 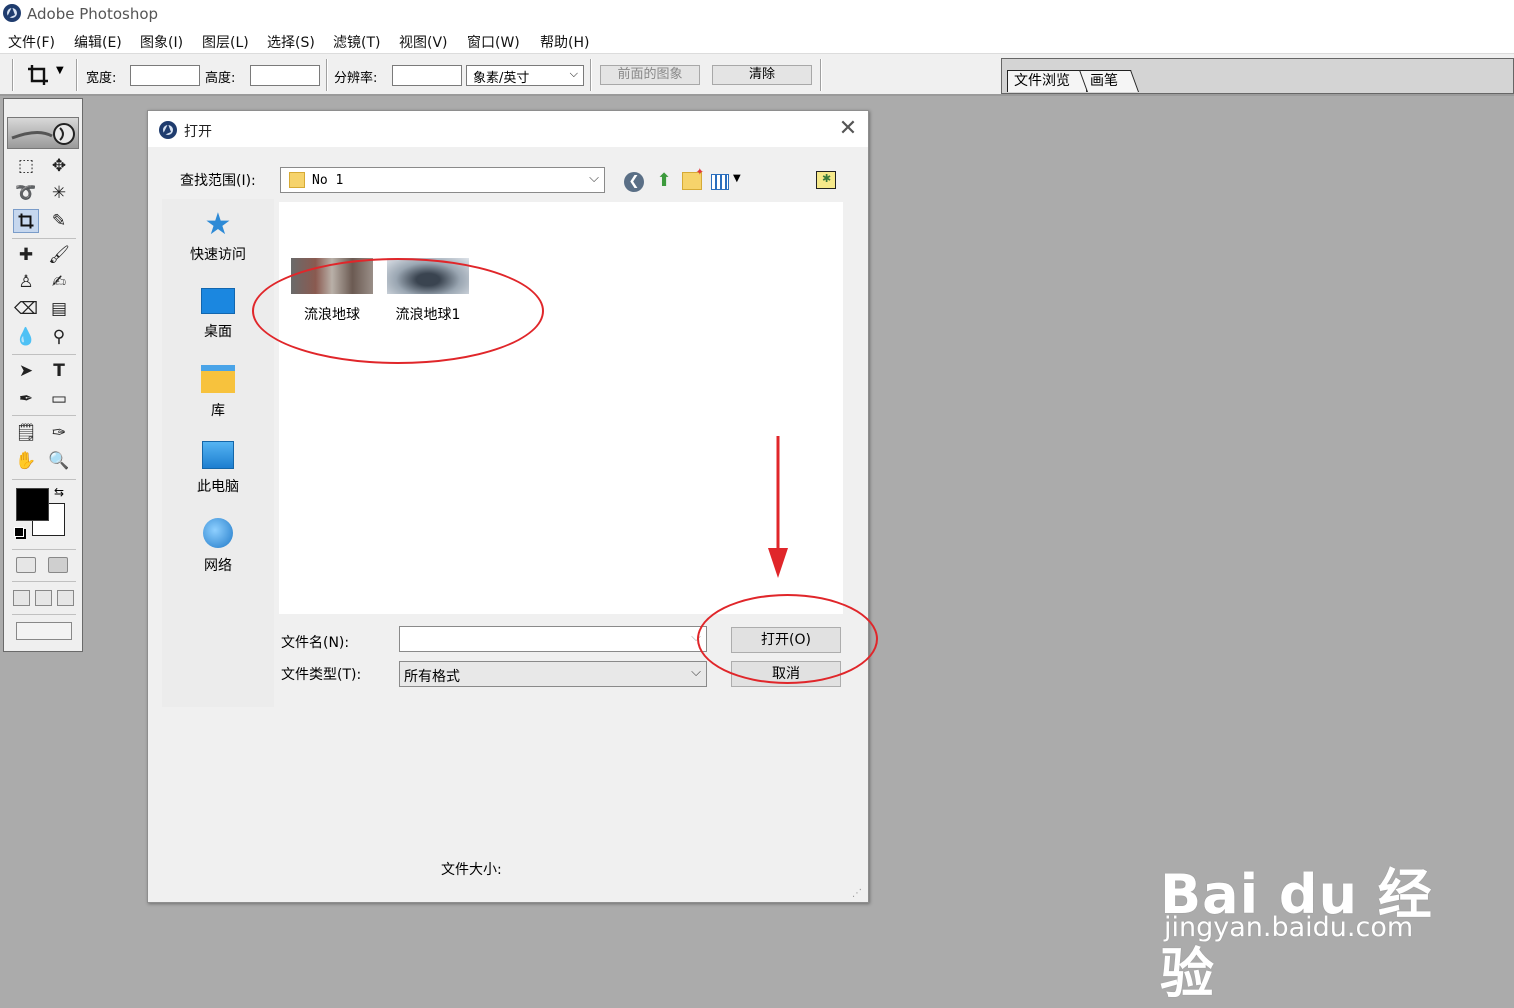 I want to click on units-select: 象素/英寸 ⌵, so click(x=525, y=75).